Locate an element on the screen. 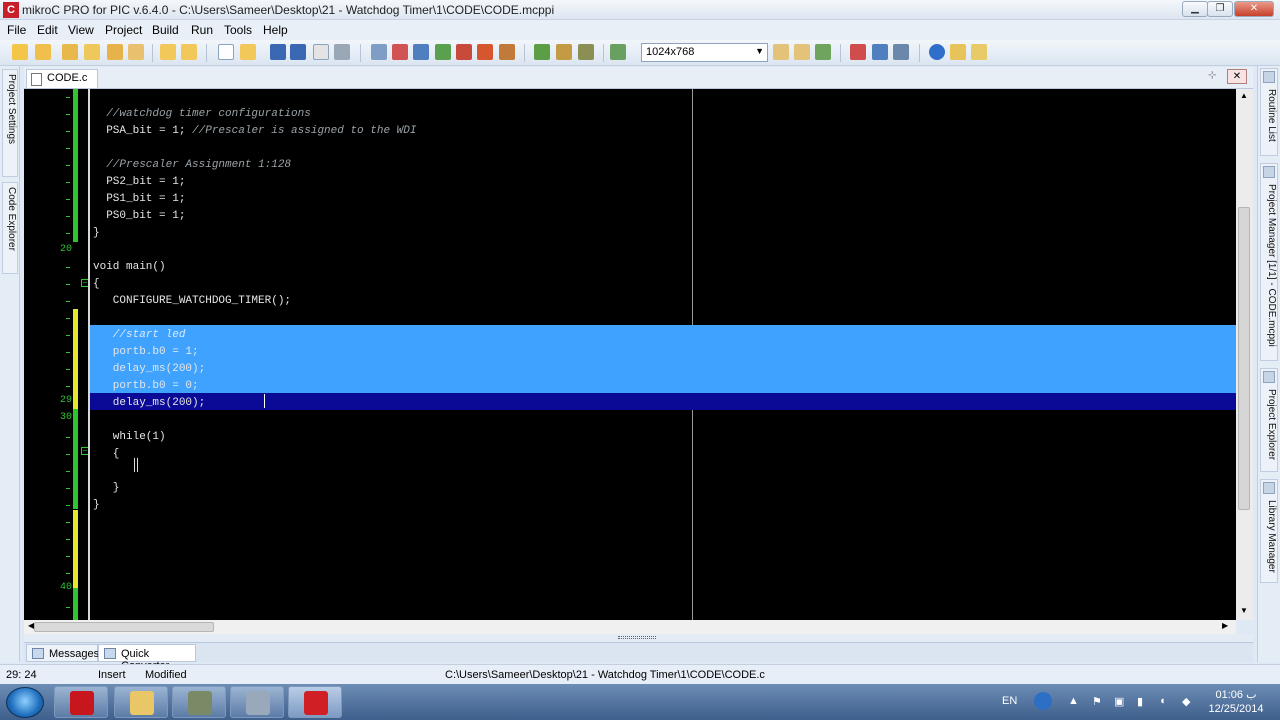  save-project-icon is located at coordinates (70, 52).